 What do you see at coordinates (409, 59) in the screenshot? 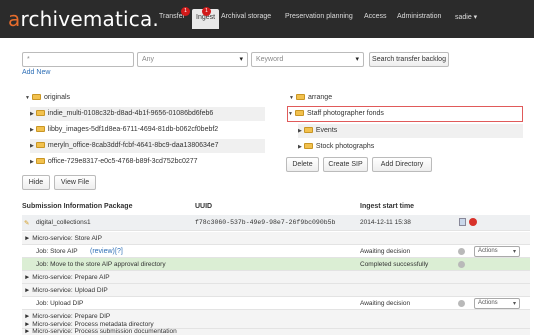
I see `search-transfer-backlog-button: Search transfer backlog` at bounding box center [409, 59].